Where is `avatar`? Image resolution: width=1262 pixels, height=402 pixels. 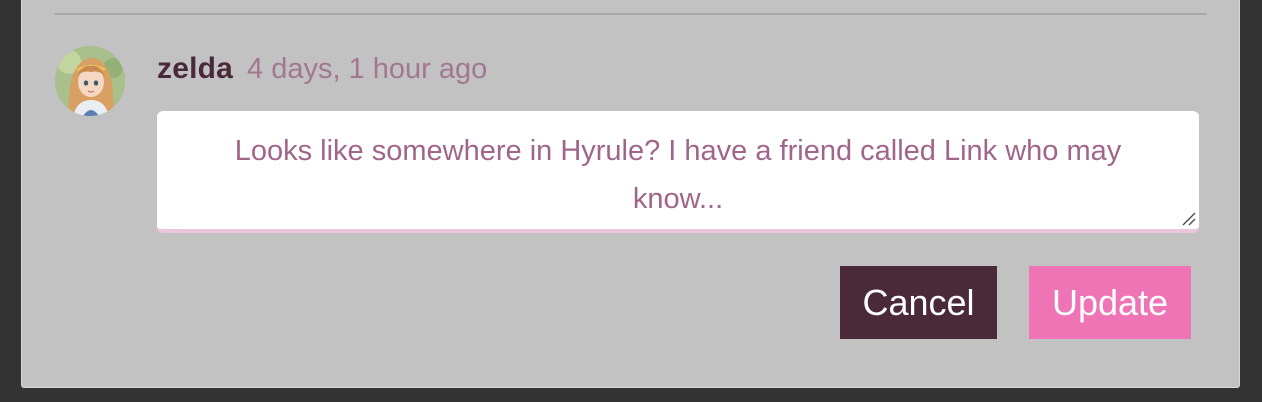
avatar is located at coordinates (90, 81).